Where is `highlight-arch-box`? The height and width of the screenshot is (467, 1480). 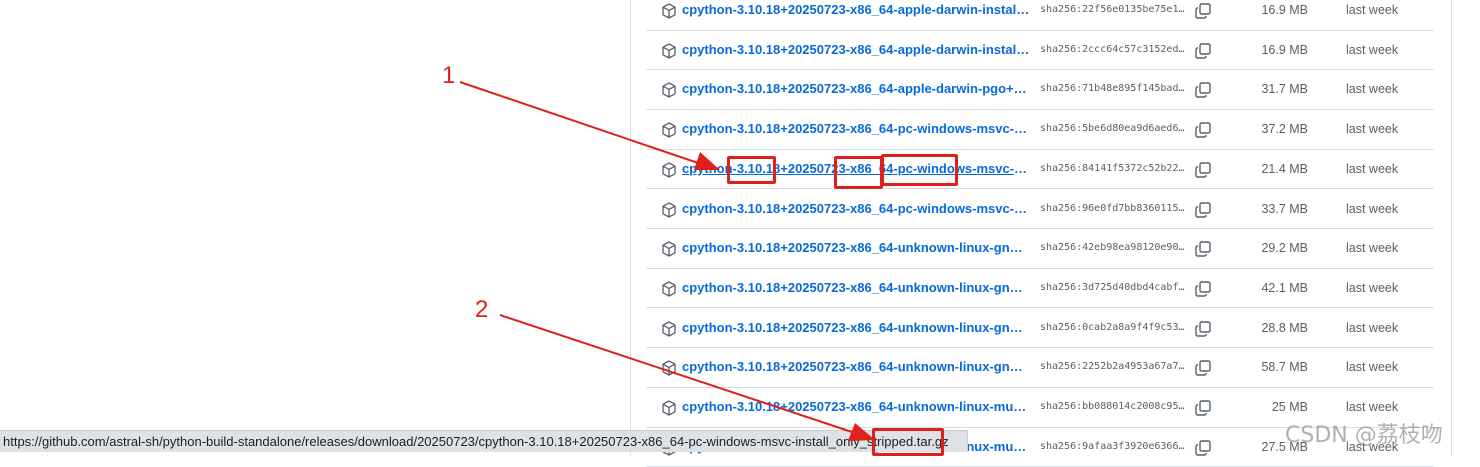
highlight-arch-box is located at coordinates (858, 172).